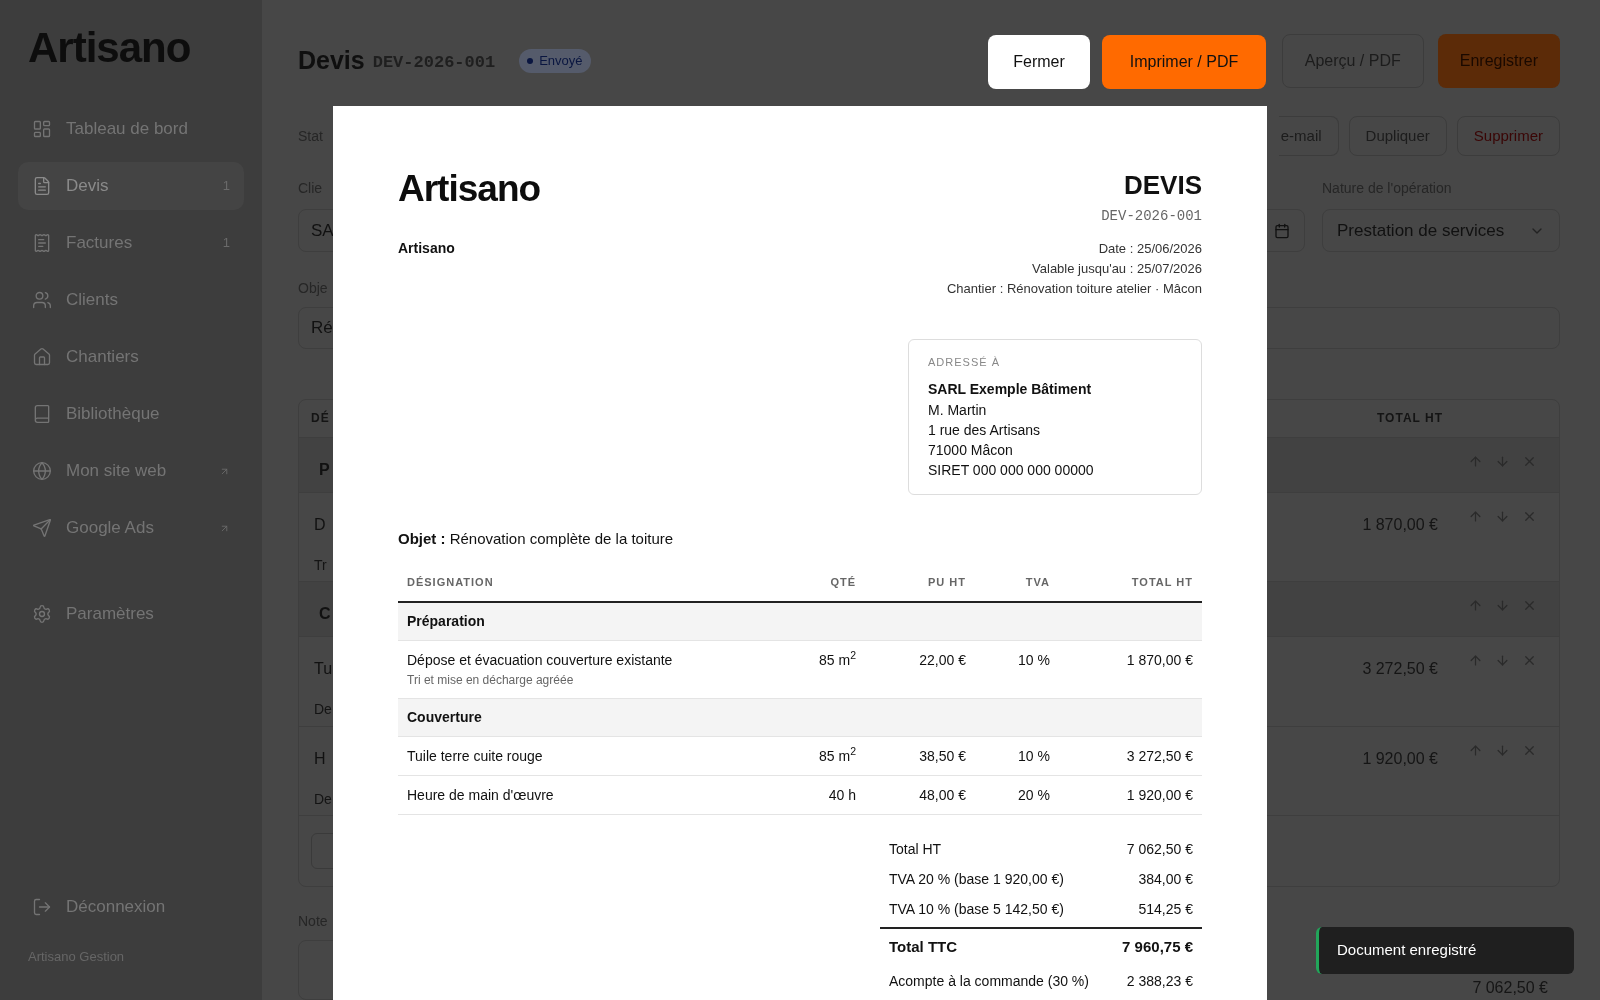 This screenshot has width=1600, height=1000. What do you see at coordinates (1034, 795) in the screenshot?
I see `line-vat: 20 %` at bounding box center [1034, 795].